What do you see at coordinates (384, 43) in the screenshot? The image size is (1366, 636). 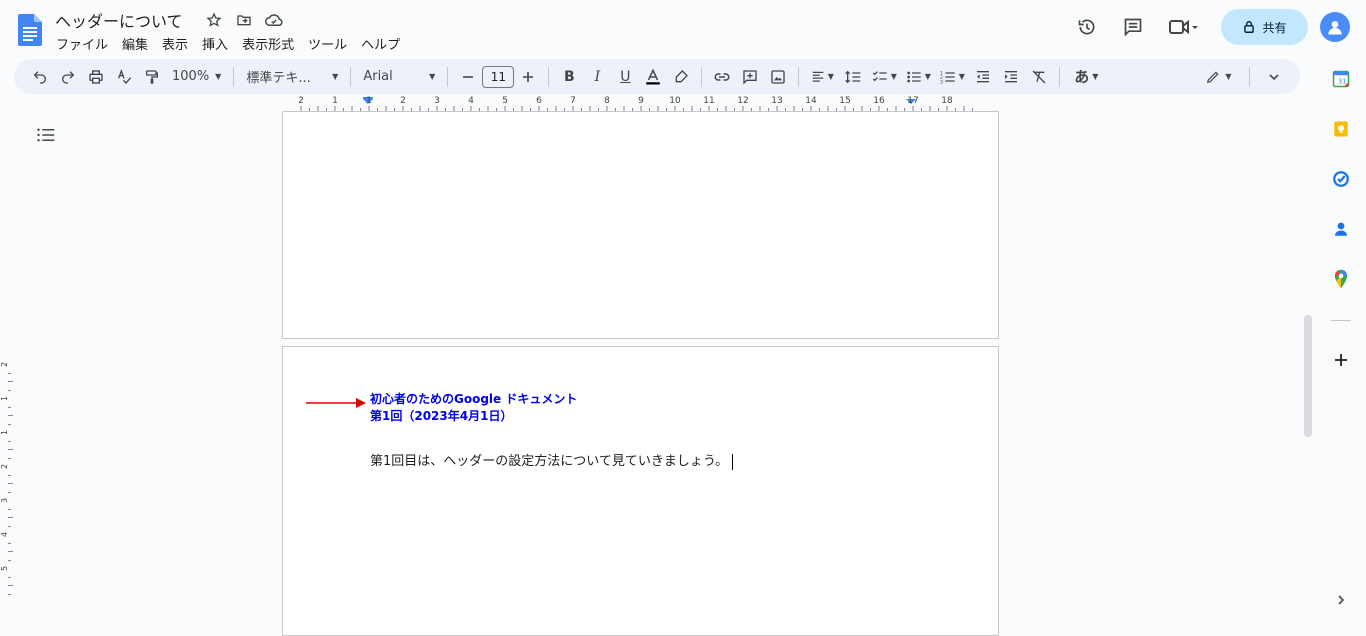 I see `menu-help: ヘルプ` at bounding box center [384, 43].